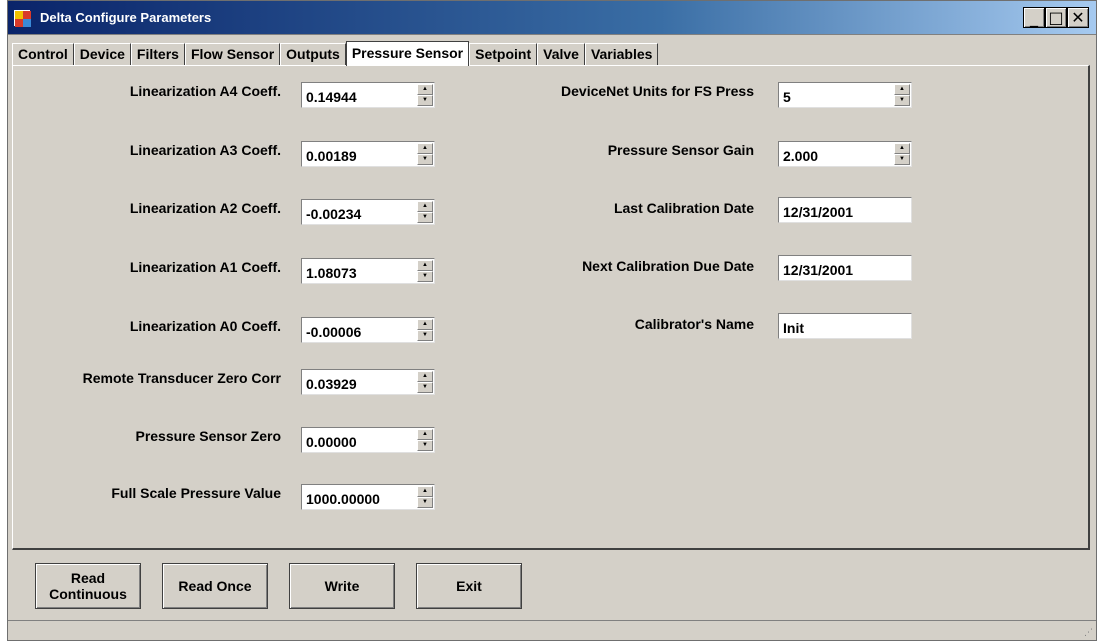  Describe the element at coordinates (343, 499) in the screenshot. I see `full-scale-pressure-value: 1000.00000` at that location.